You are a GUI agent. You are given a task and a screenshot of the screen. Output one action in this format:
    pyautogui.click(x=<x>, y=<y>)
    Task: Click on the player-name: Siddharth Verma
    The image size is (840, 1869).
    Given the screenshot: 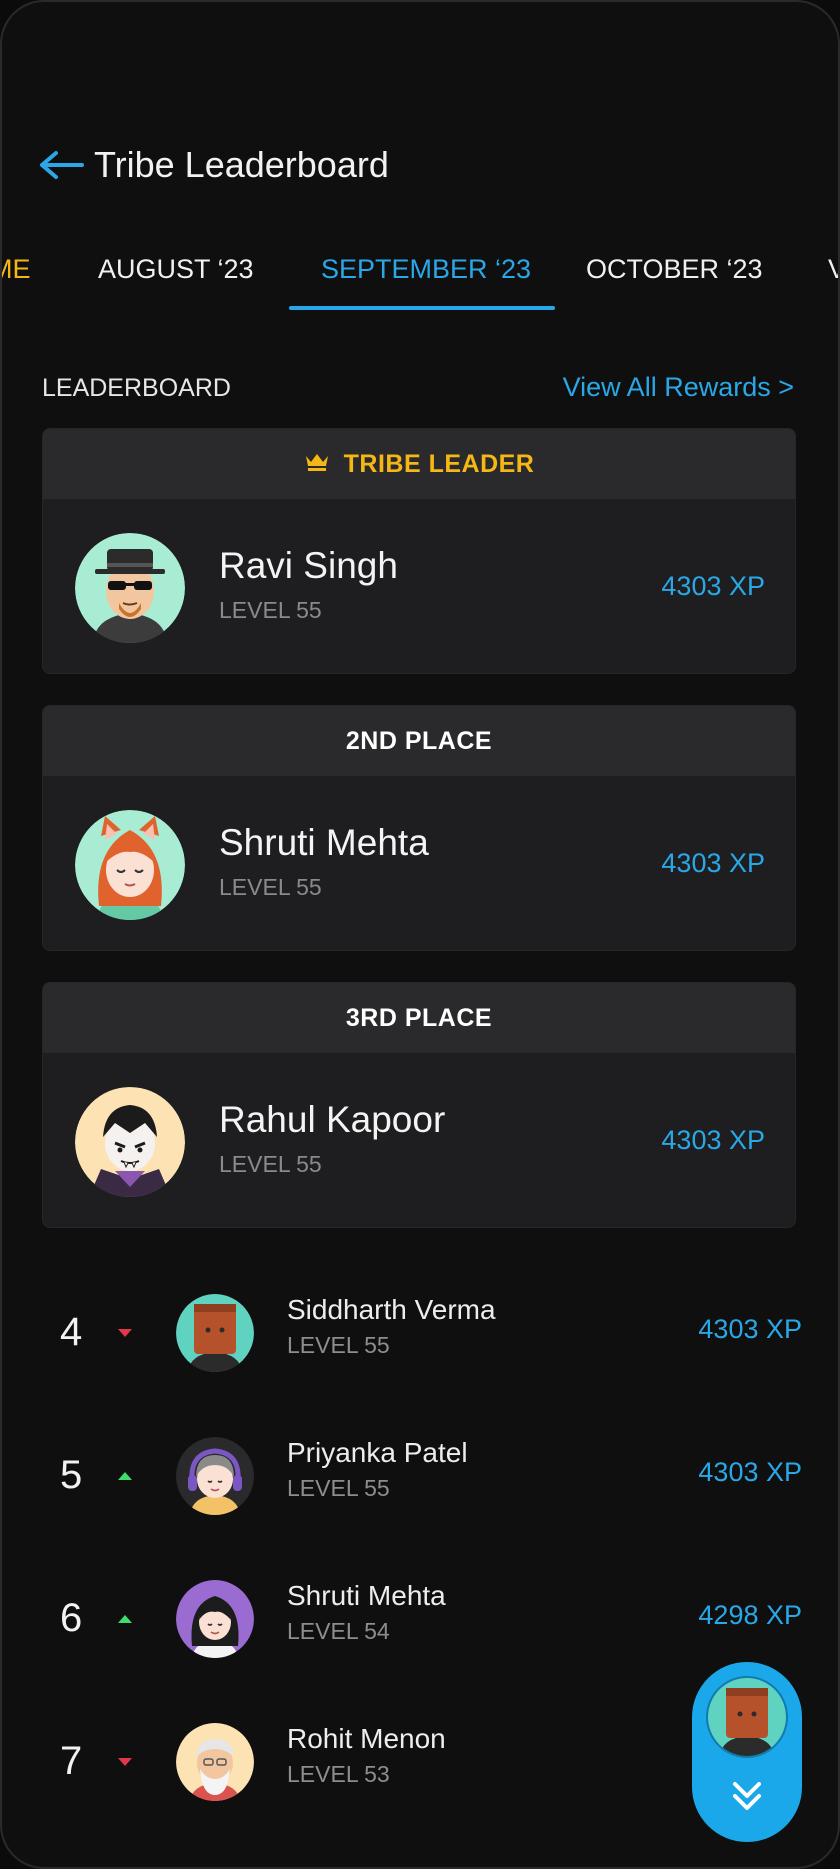 What is the action you would take?
    pyautogui.click(x=391, y=1309)
    